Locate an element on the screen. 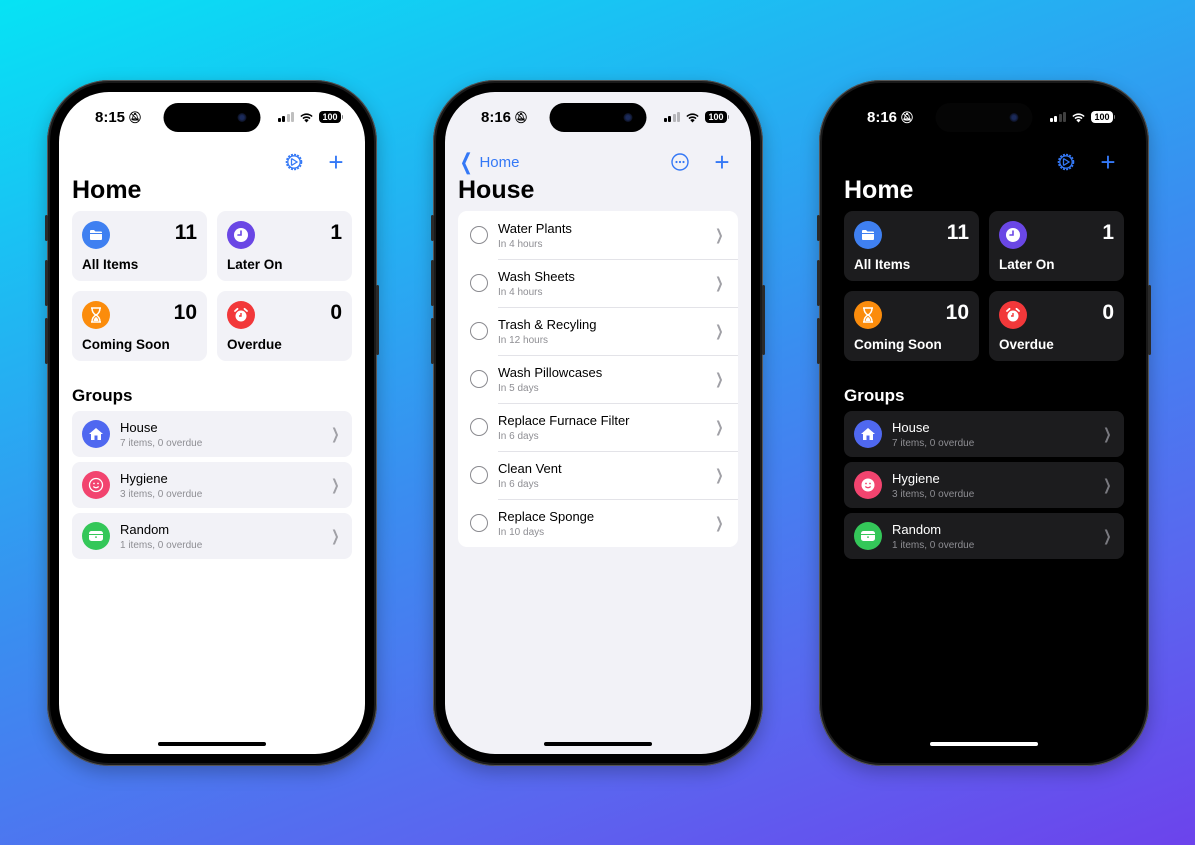 The height and width of the screenshot is (845, 1195). task-row: Clean Vent In 6 days ❯ is located at coordinates (598, 475).